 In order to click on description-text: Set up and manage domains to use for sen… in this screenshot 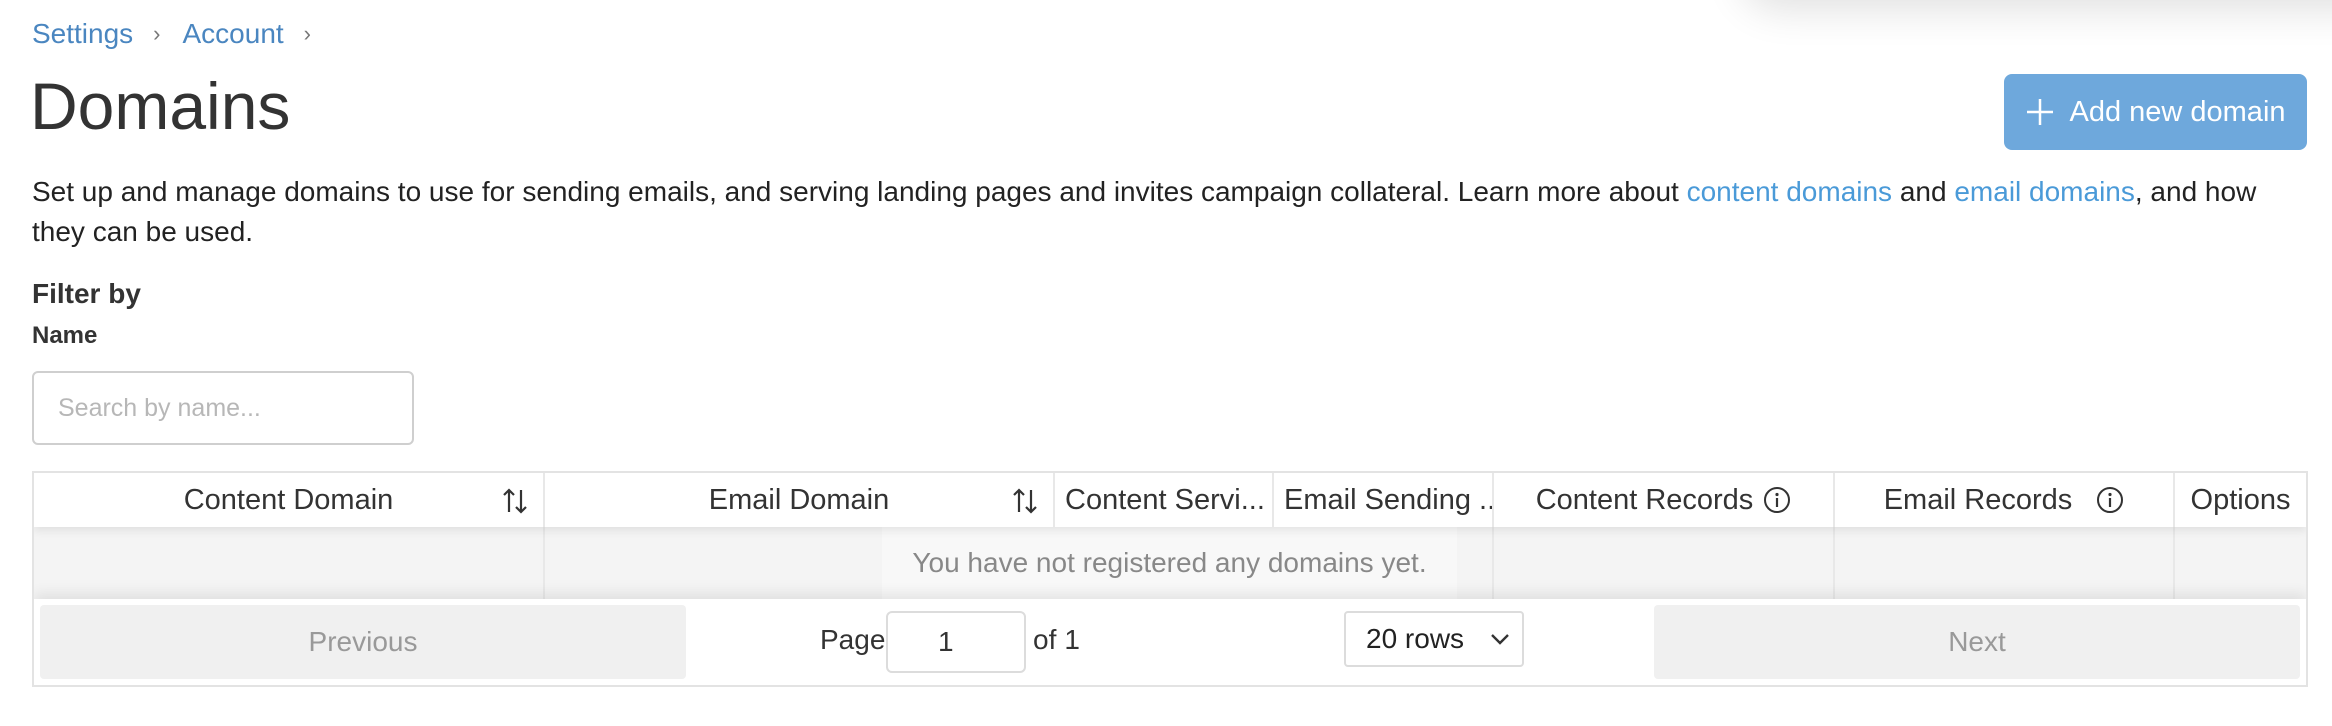, I will do `click(859, 191)`.